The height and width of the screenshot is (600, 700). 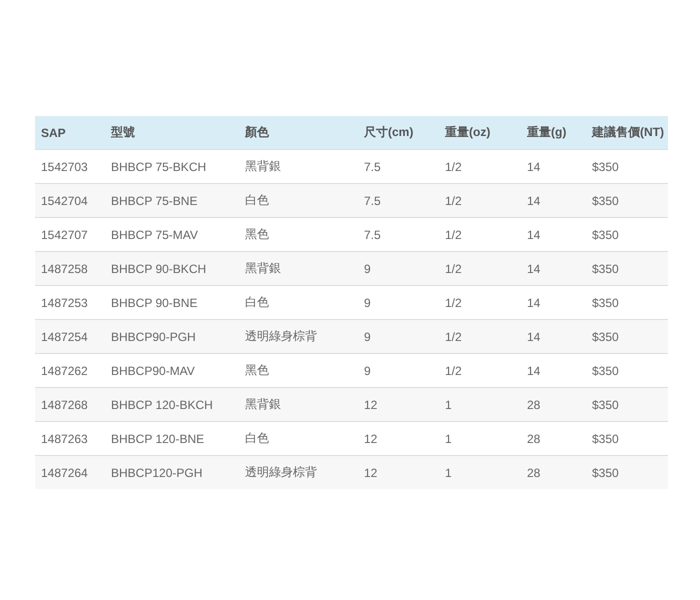 I want to click on column-header: 重量(g), so click(x=553, y=133).